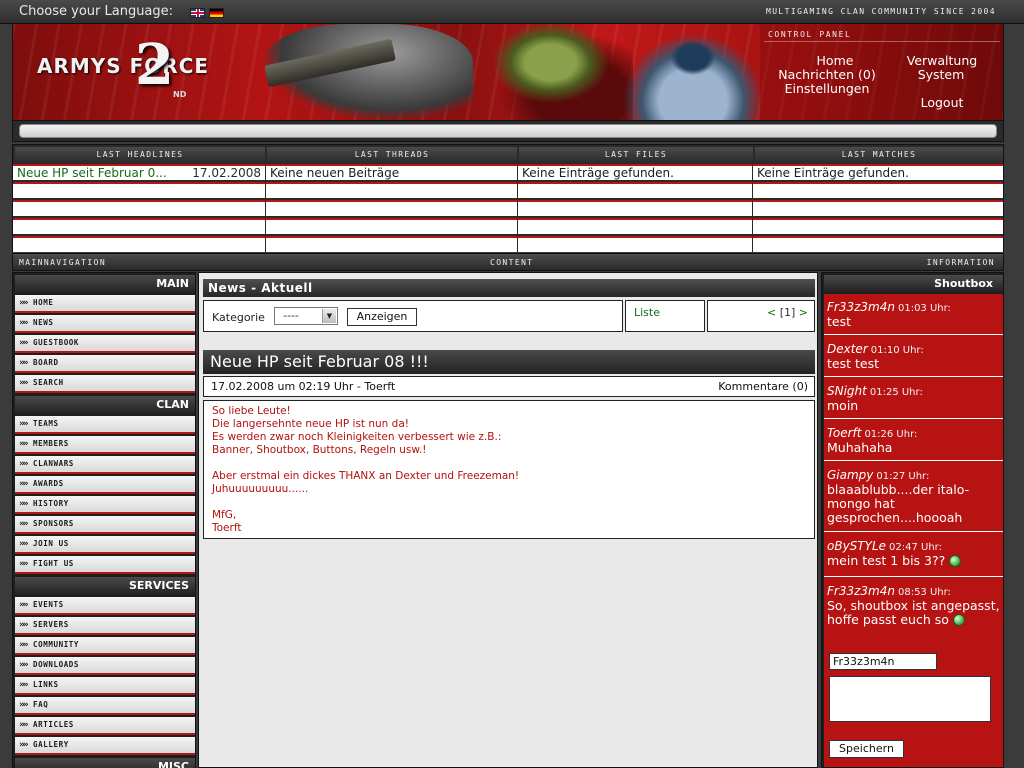 This screenshot has width=1024, height=768. What do you see at coordinates (51, 624) in the screenshot?
I see `nav-item-label: Servers` at bounding box center [51, 624].